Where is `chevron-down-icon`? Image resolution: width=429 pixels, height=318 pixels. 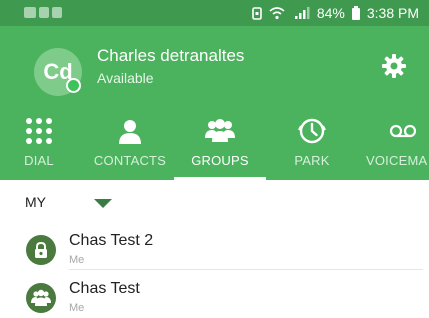
chevron-down-icon is located at coordinates (103, 203).